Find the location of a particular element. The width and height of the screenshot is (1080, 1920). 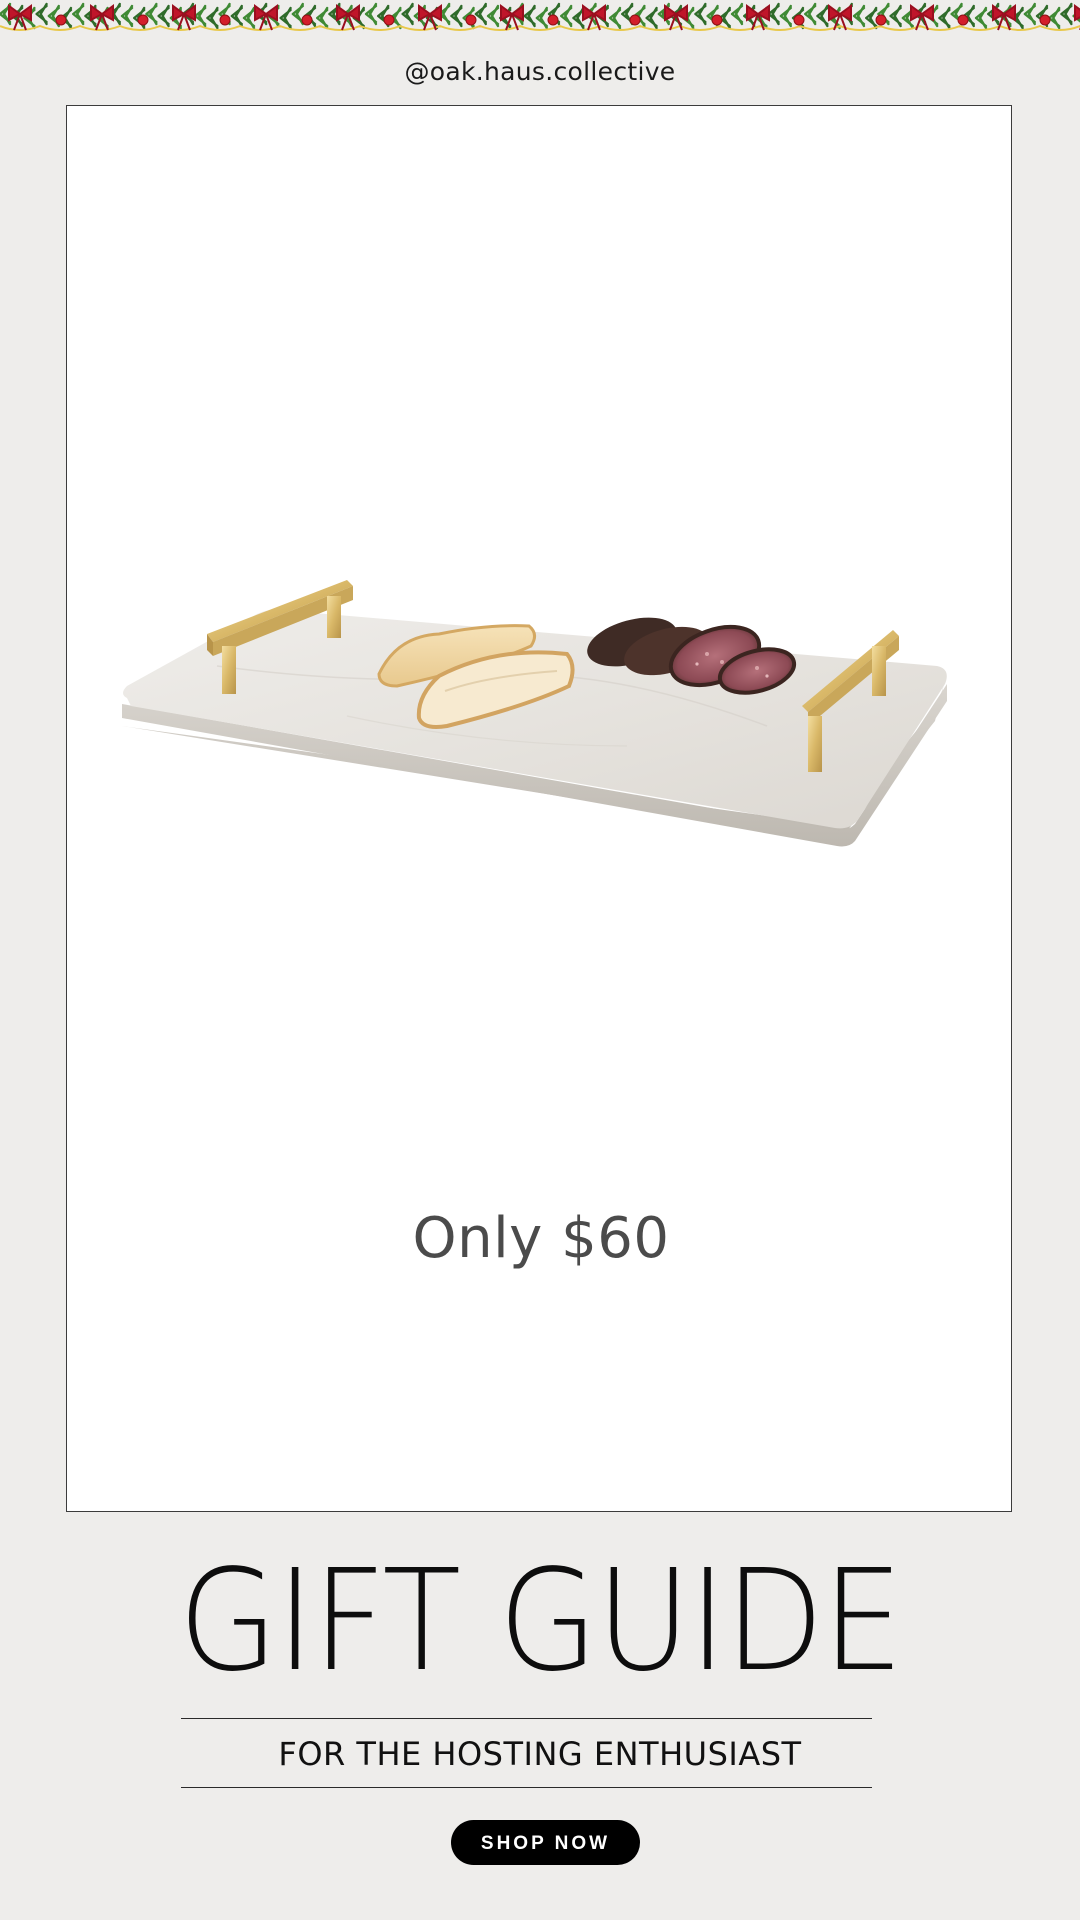

christmas-garland-decoration is located at coordinates (540, 16).